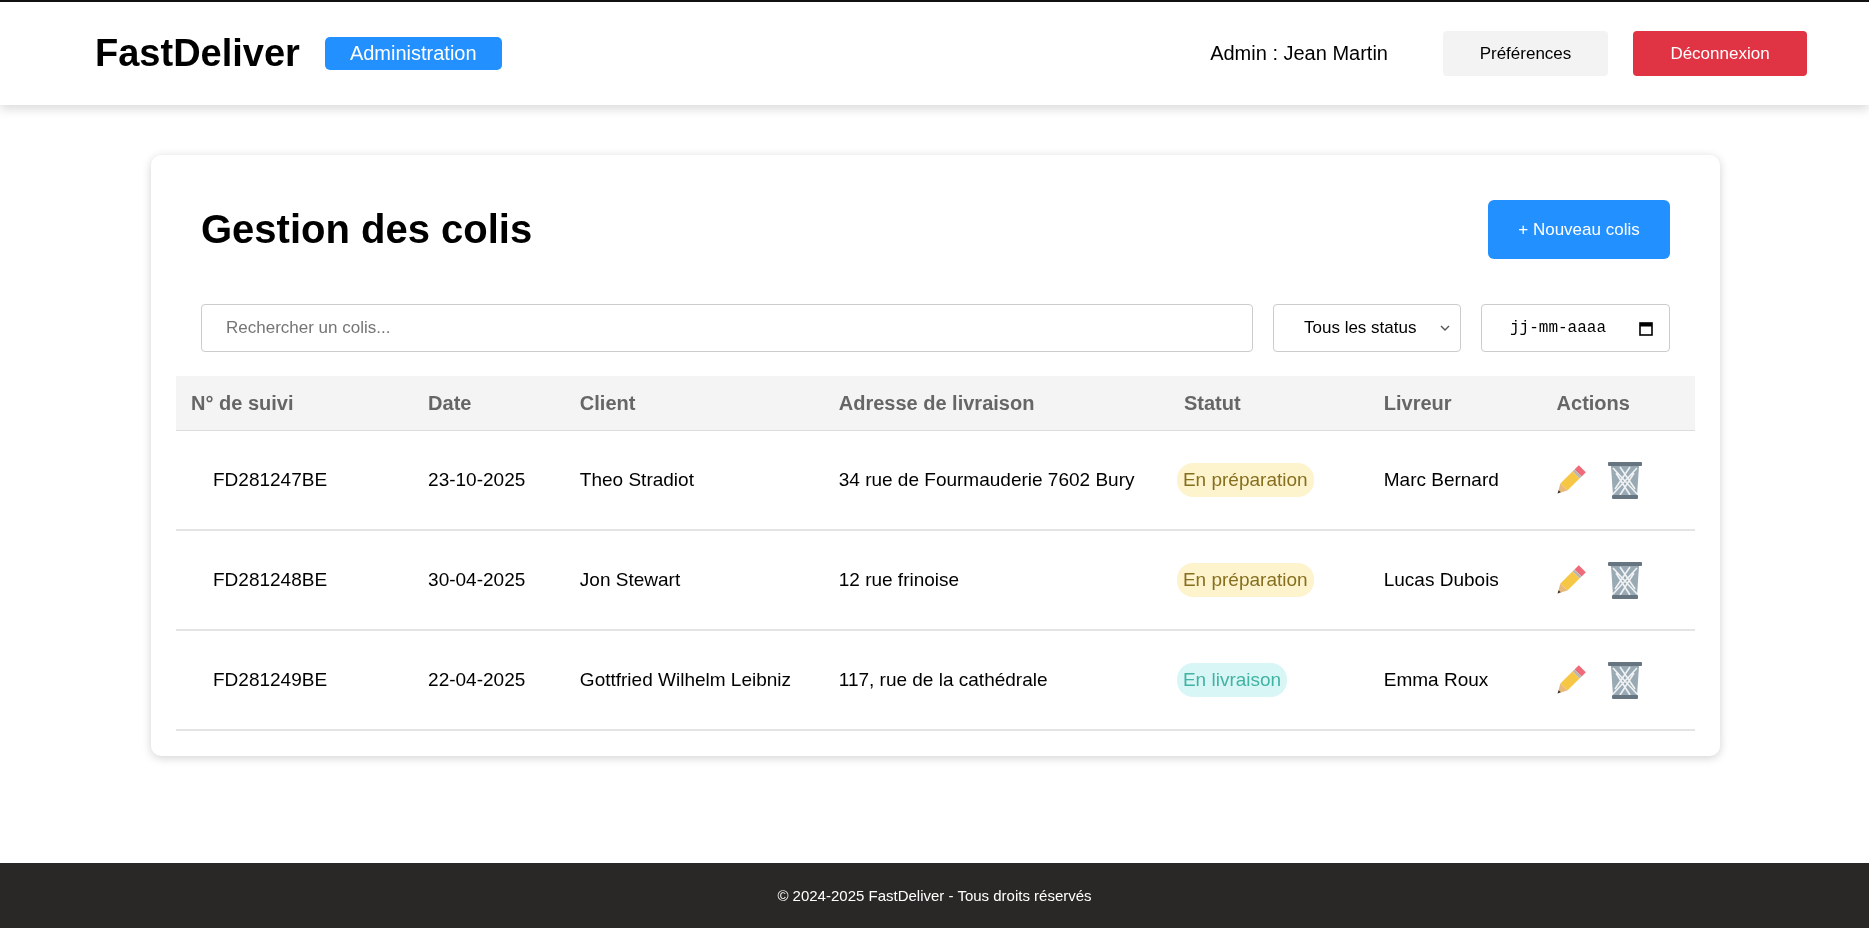  What do you see at coordinates (1525, 53) in the screenshot?
I see `preferences-button: Préférences` at bounding box center [1525, 53].